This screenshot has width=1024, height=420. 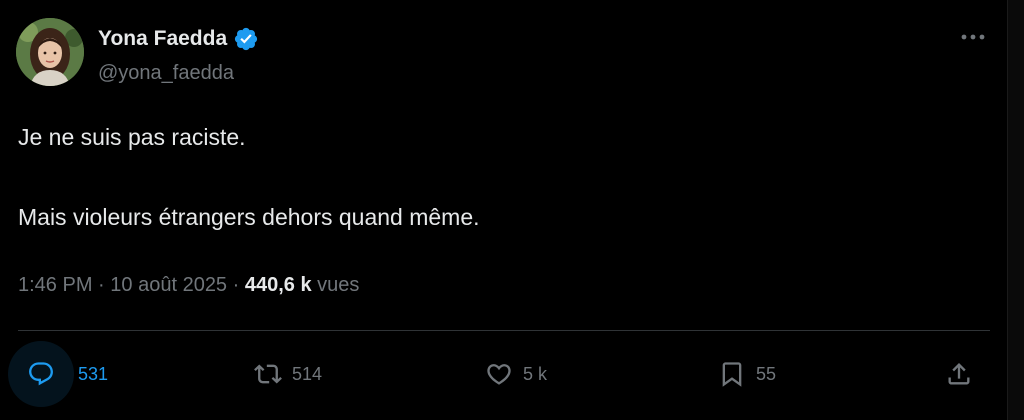 What do you see at coordinates (535, 373) in the screenshot?
I see `like-count: 5 k` at bounding box center [535, 373].